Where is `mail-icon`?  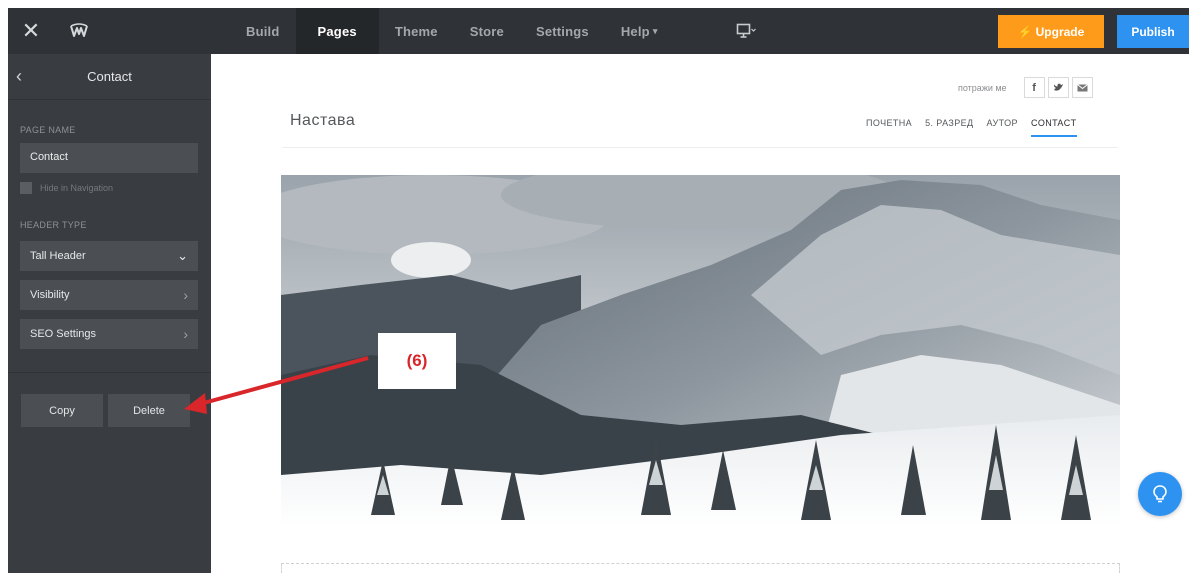 mail-icon is located at coordinates (1082, 87).